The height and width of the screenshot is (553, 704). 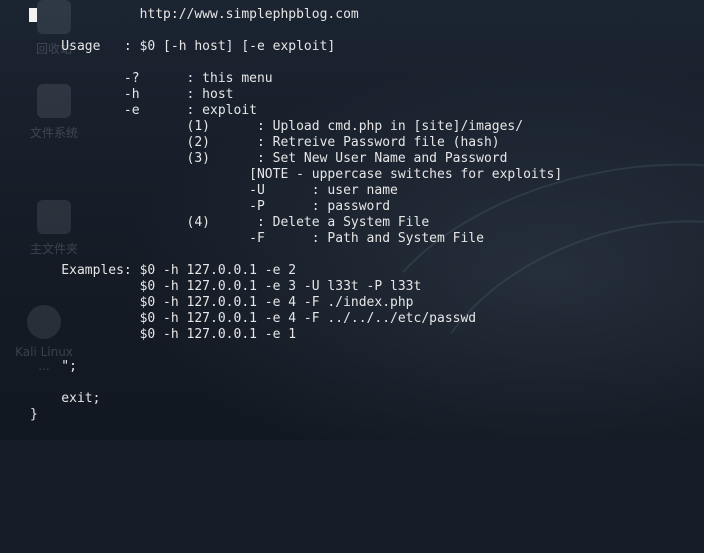 I want to click on terminal-line: -e : exploit, so click(x=143, y=110).